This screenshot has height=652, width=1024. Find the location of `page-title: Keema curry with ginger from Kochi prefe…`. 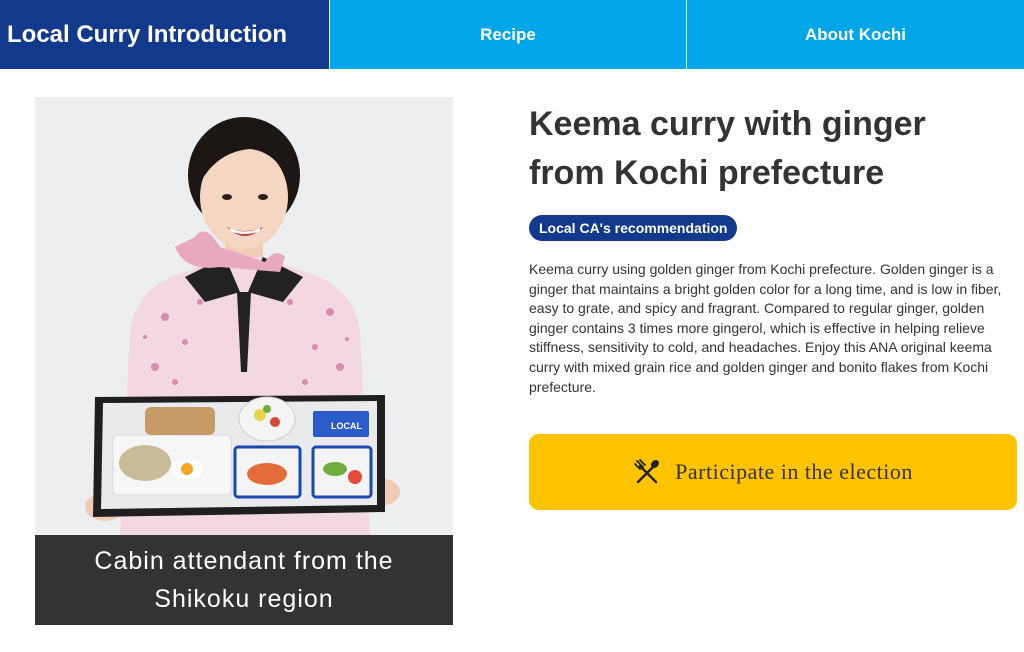

page-title: Keema curry with ginger from Kochi prefe… is located at coordinates (727, 148).